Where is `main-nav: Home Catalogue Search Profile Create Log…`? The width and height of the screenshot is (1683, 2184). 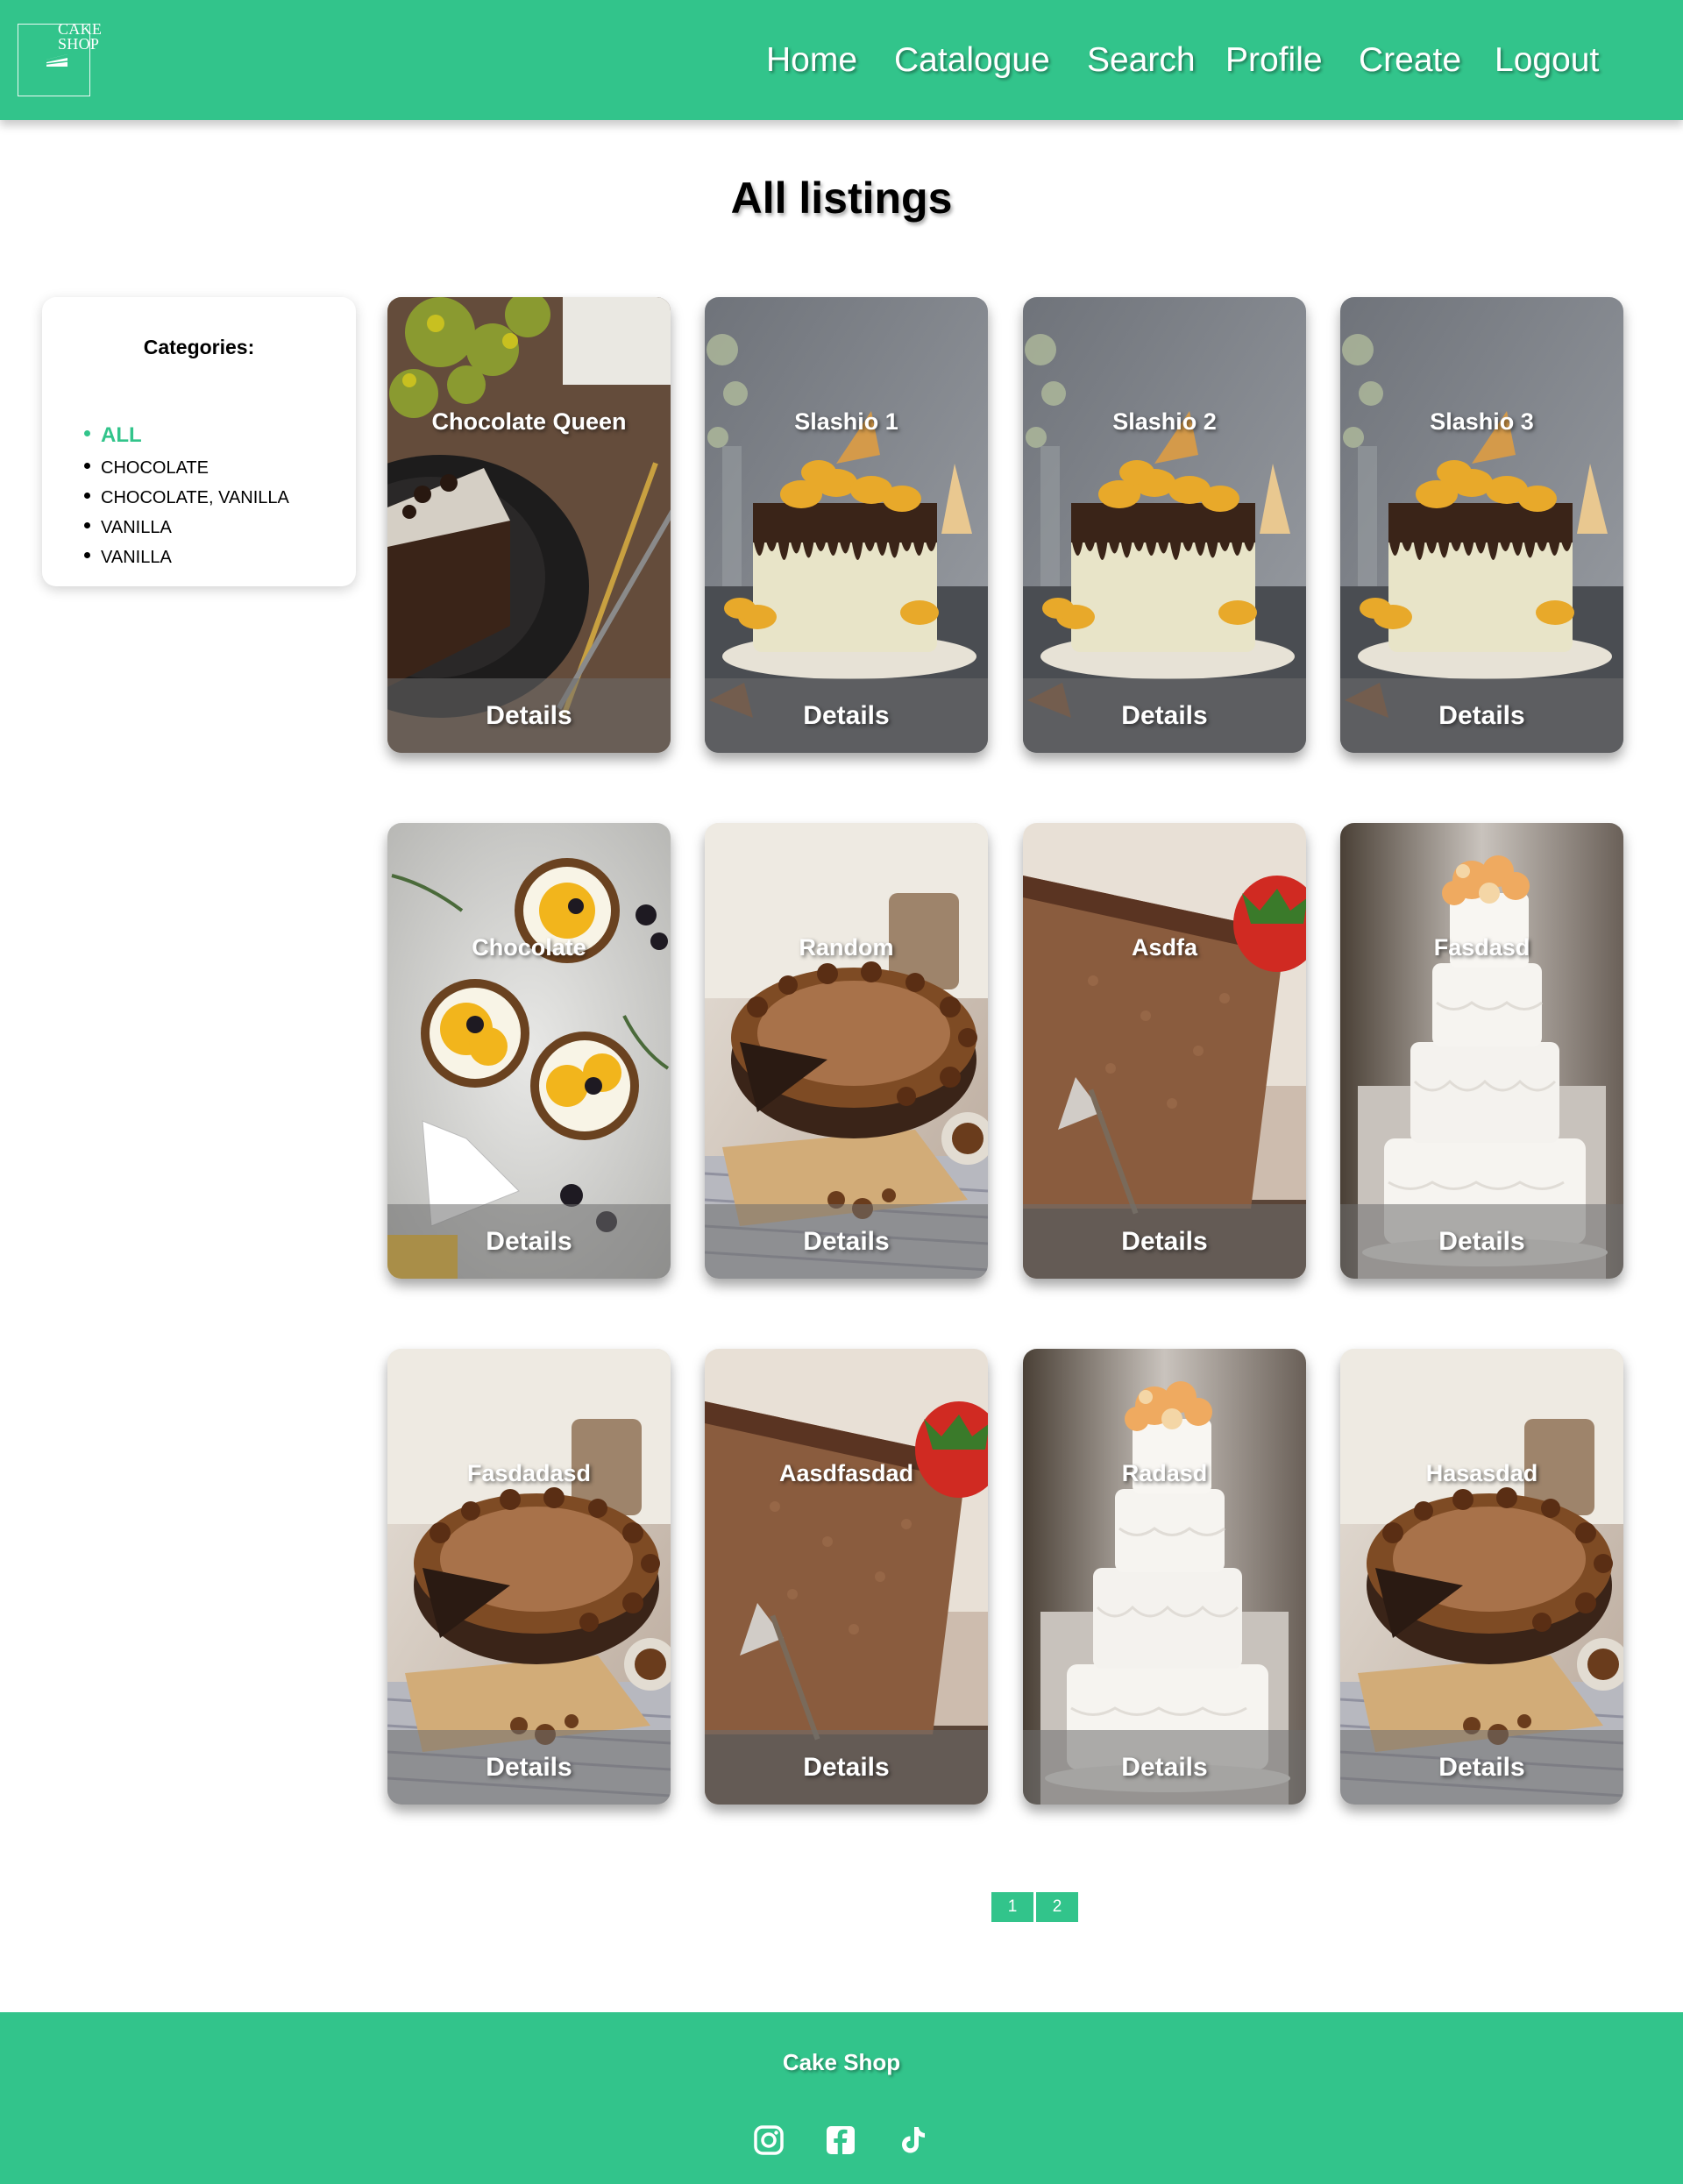
main-nav: Home Catalogue Search Profile Create Log… is located at coordinates (841, 61).